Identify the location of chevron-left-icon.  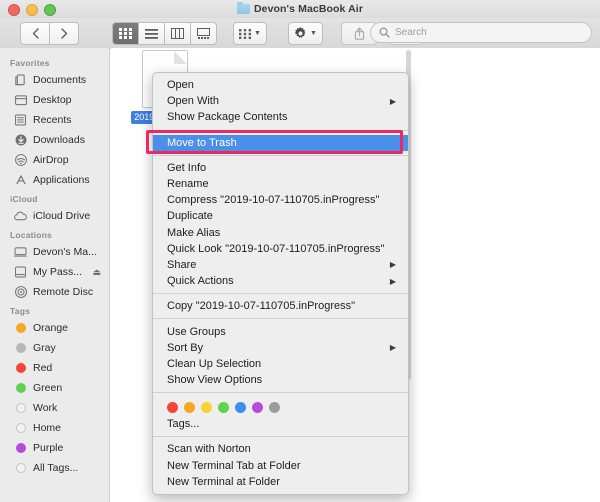
(35, 33).